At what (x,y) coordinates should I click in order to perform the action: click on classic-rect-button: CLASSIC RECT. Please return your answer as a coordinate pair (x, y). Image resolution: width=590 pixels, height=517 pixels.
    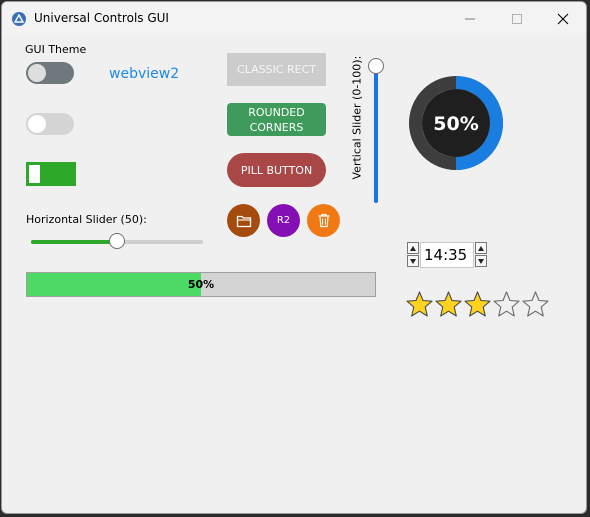
    Looking at the image, I should click on (276, 69).